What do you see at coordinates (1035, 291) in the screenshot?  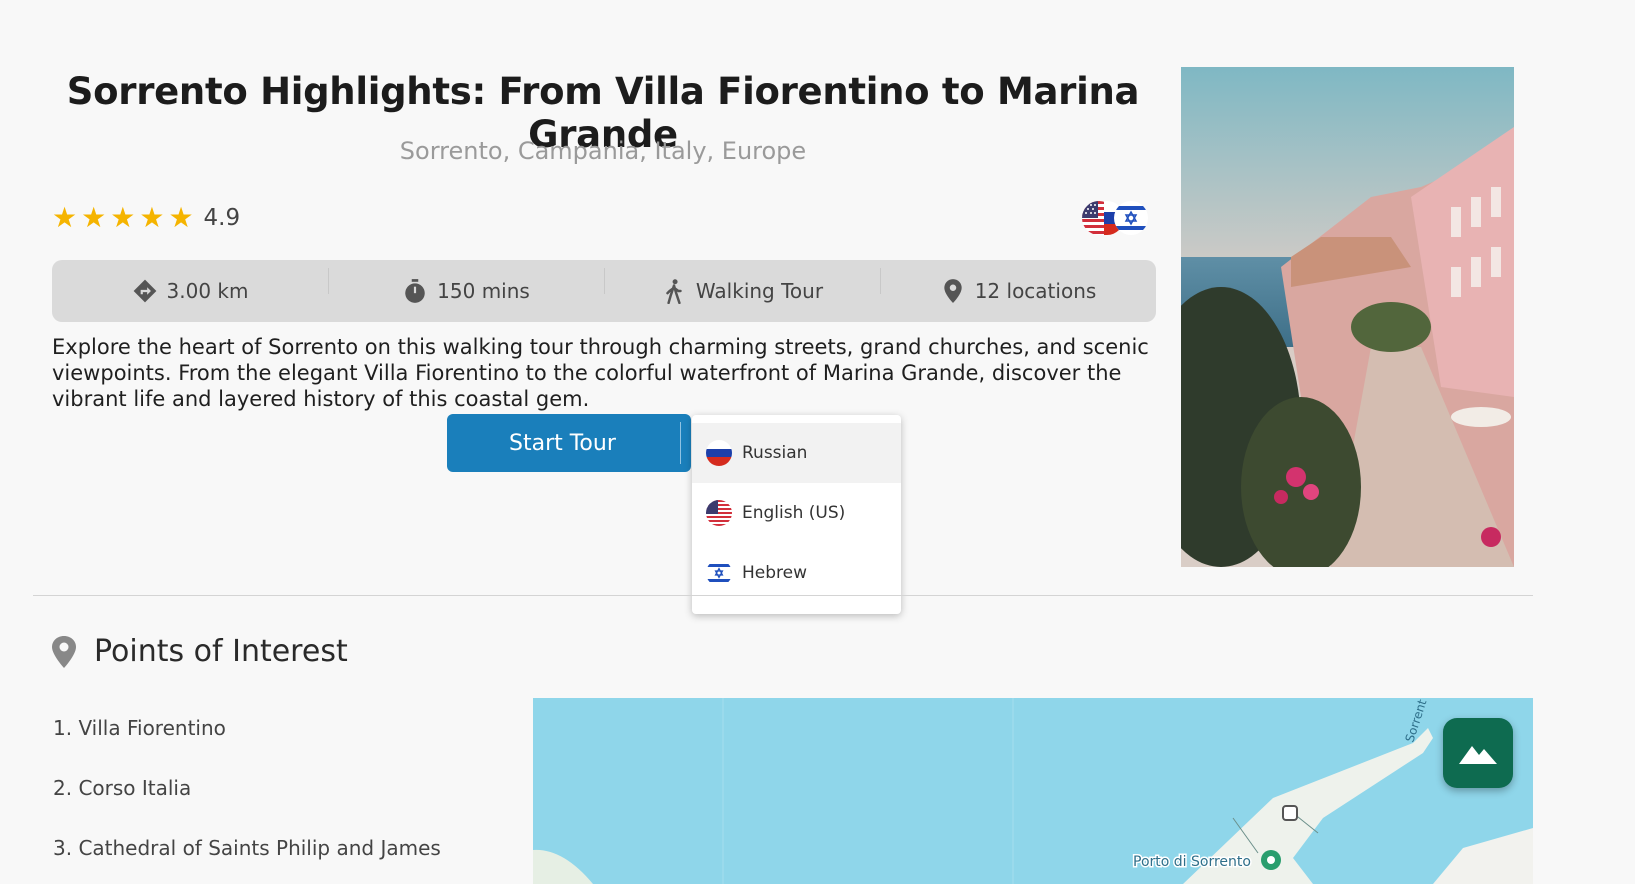 I see `stat-locations-value: 12 locations` at bounding box center [1035, 291].